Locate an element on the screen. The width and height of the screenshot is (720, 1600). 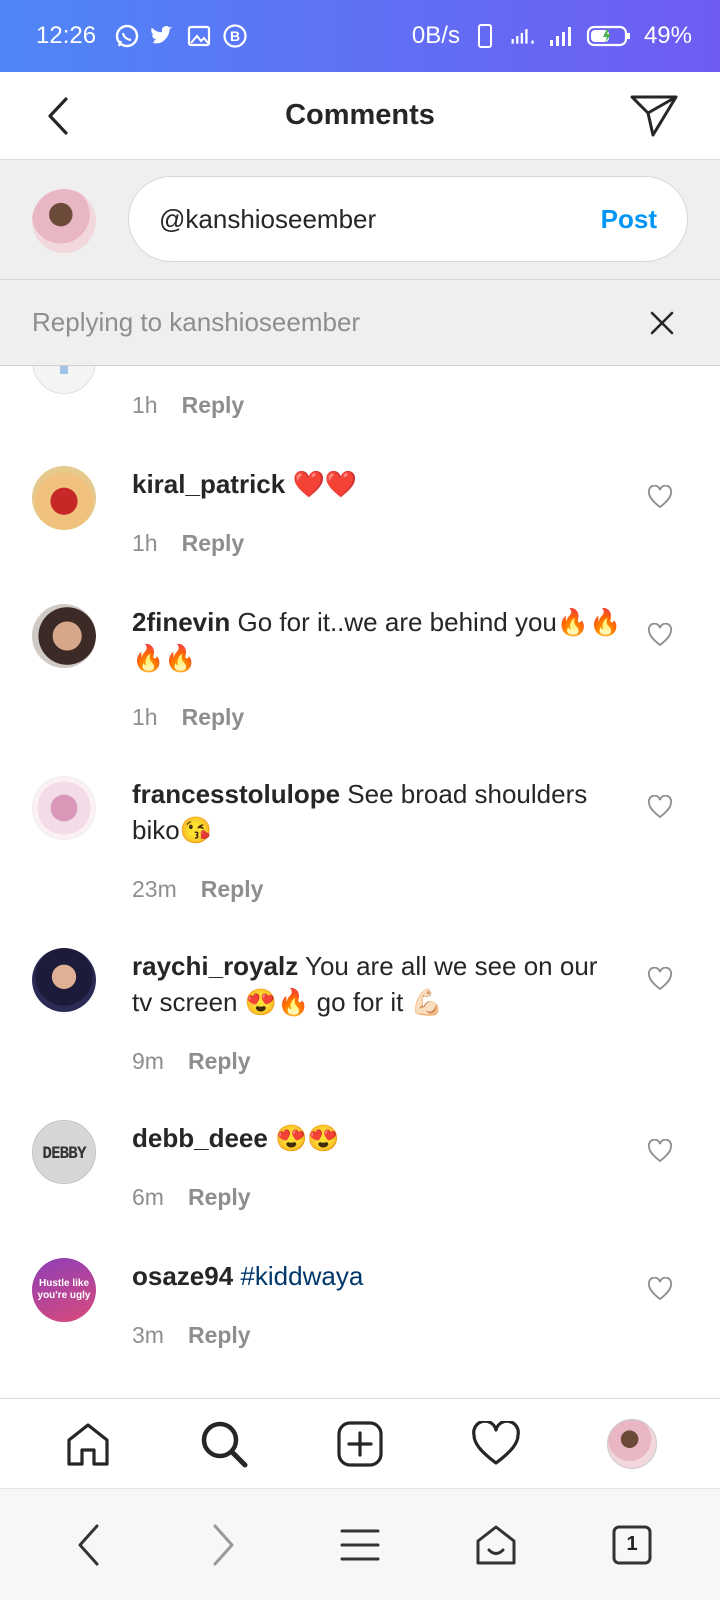
phone-frame-icon is located at coordinates (485, 36).